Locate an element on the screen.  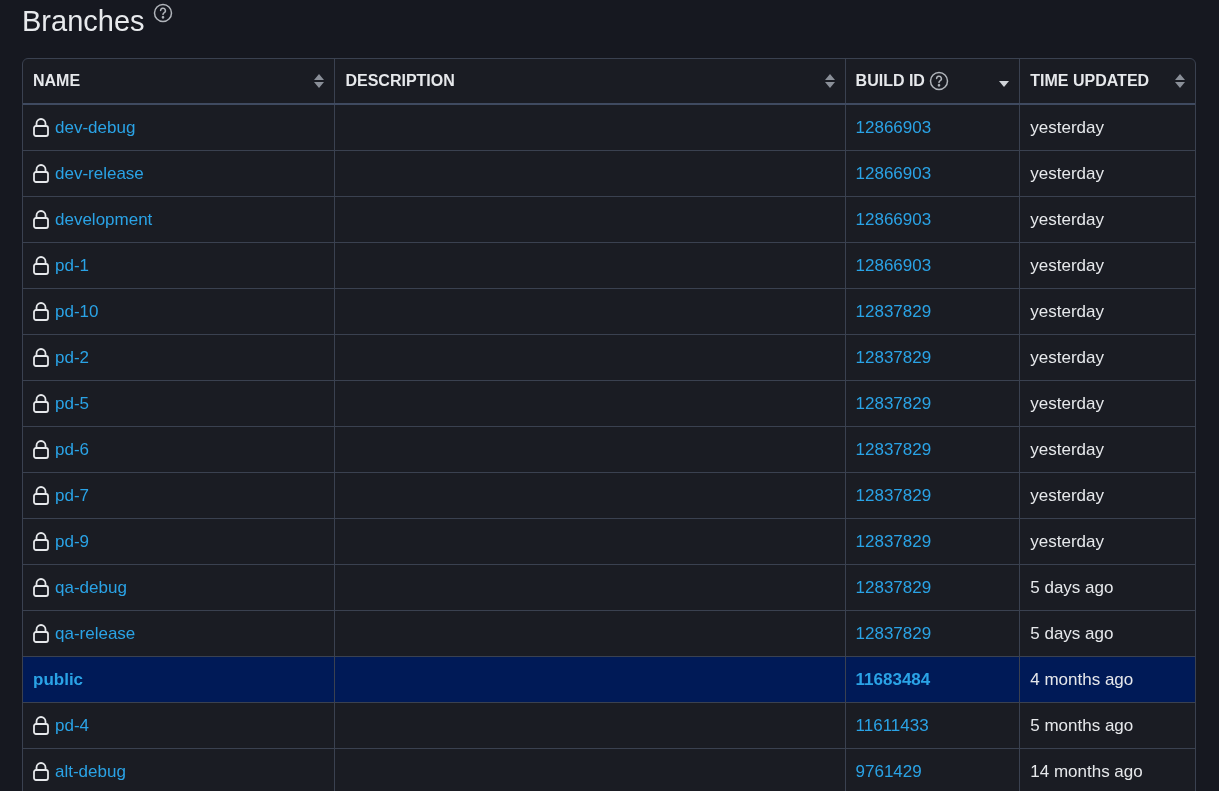
table-row: pd-9 12837829 yesterday is located at coordinates (609, 542).